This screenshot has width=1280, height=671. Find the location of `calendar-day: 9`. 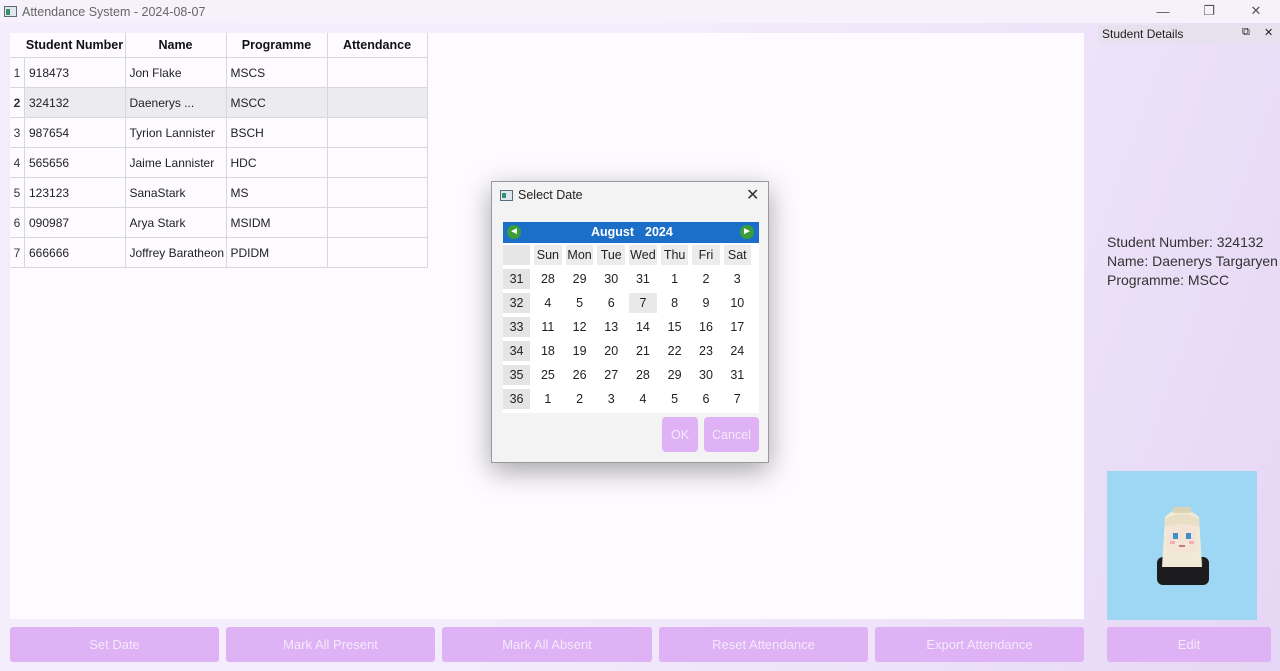

calendar-day: 9 is located at coordinates (705, 303).